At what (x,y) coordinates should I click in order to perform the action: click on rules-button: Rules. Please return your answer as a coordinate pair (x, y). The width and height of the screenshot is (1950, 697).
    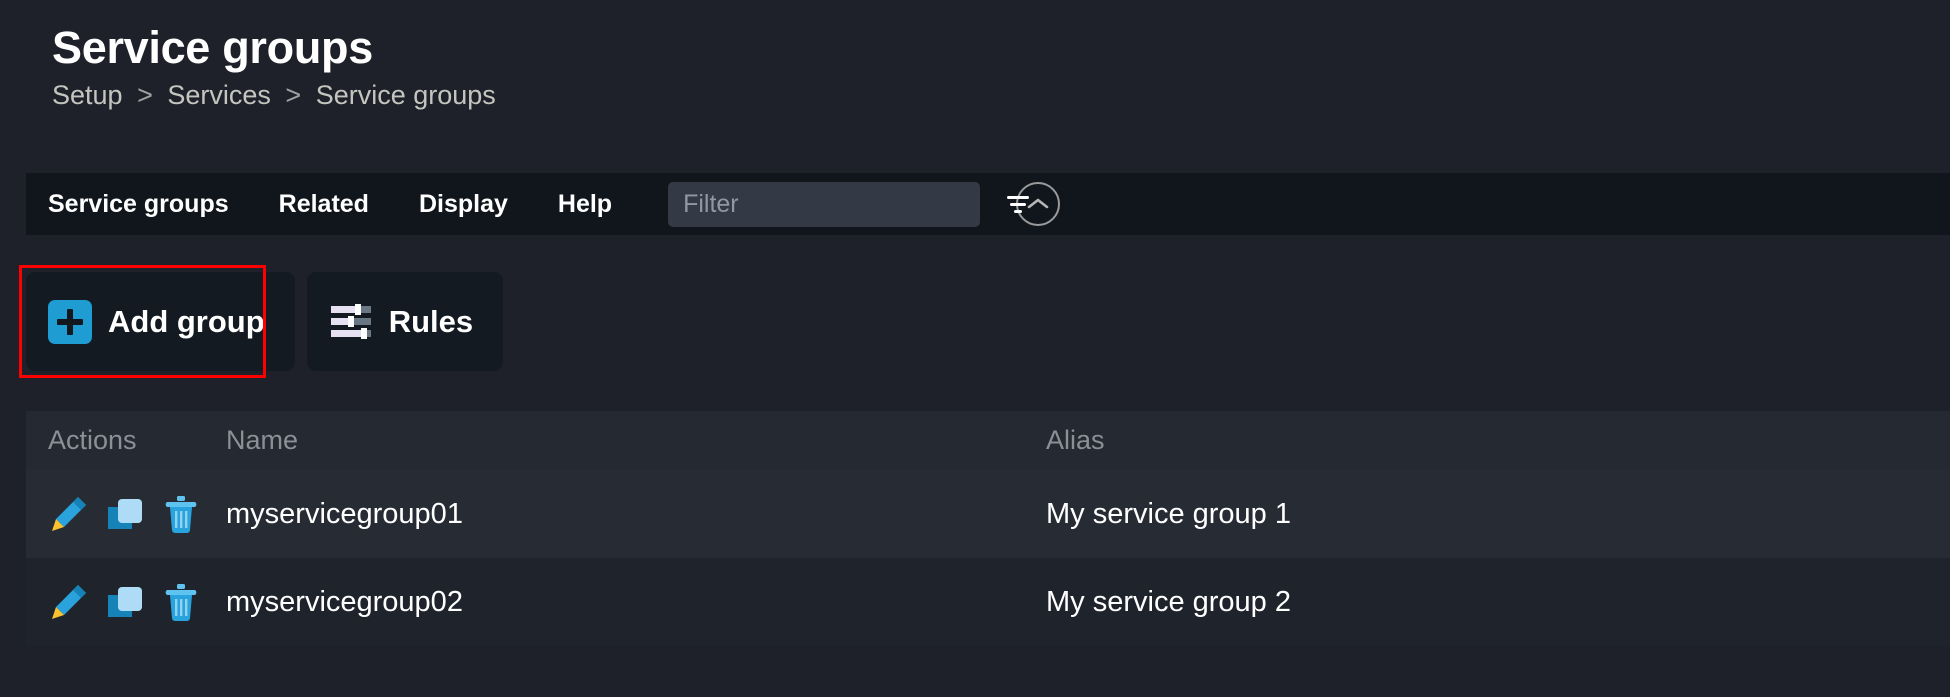
    Looking at the image, I should click on (405, 321).